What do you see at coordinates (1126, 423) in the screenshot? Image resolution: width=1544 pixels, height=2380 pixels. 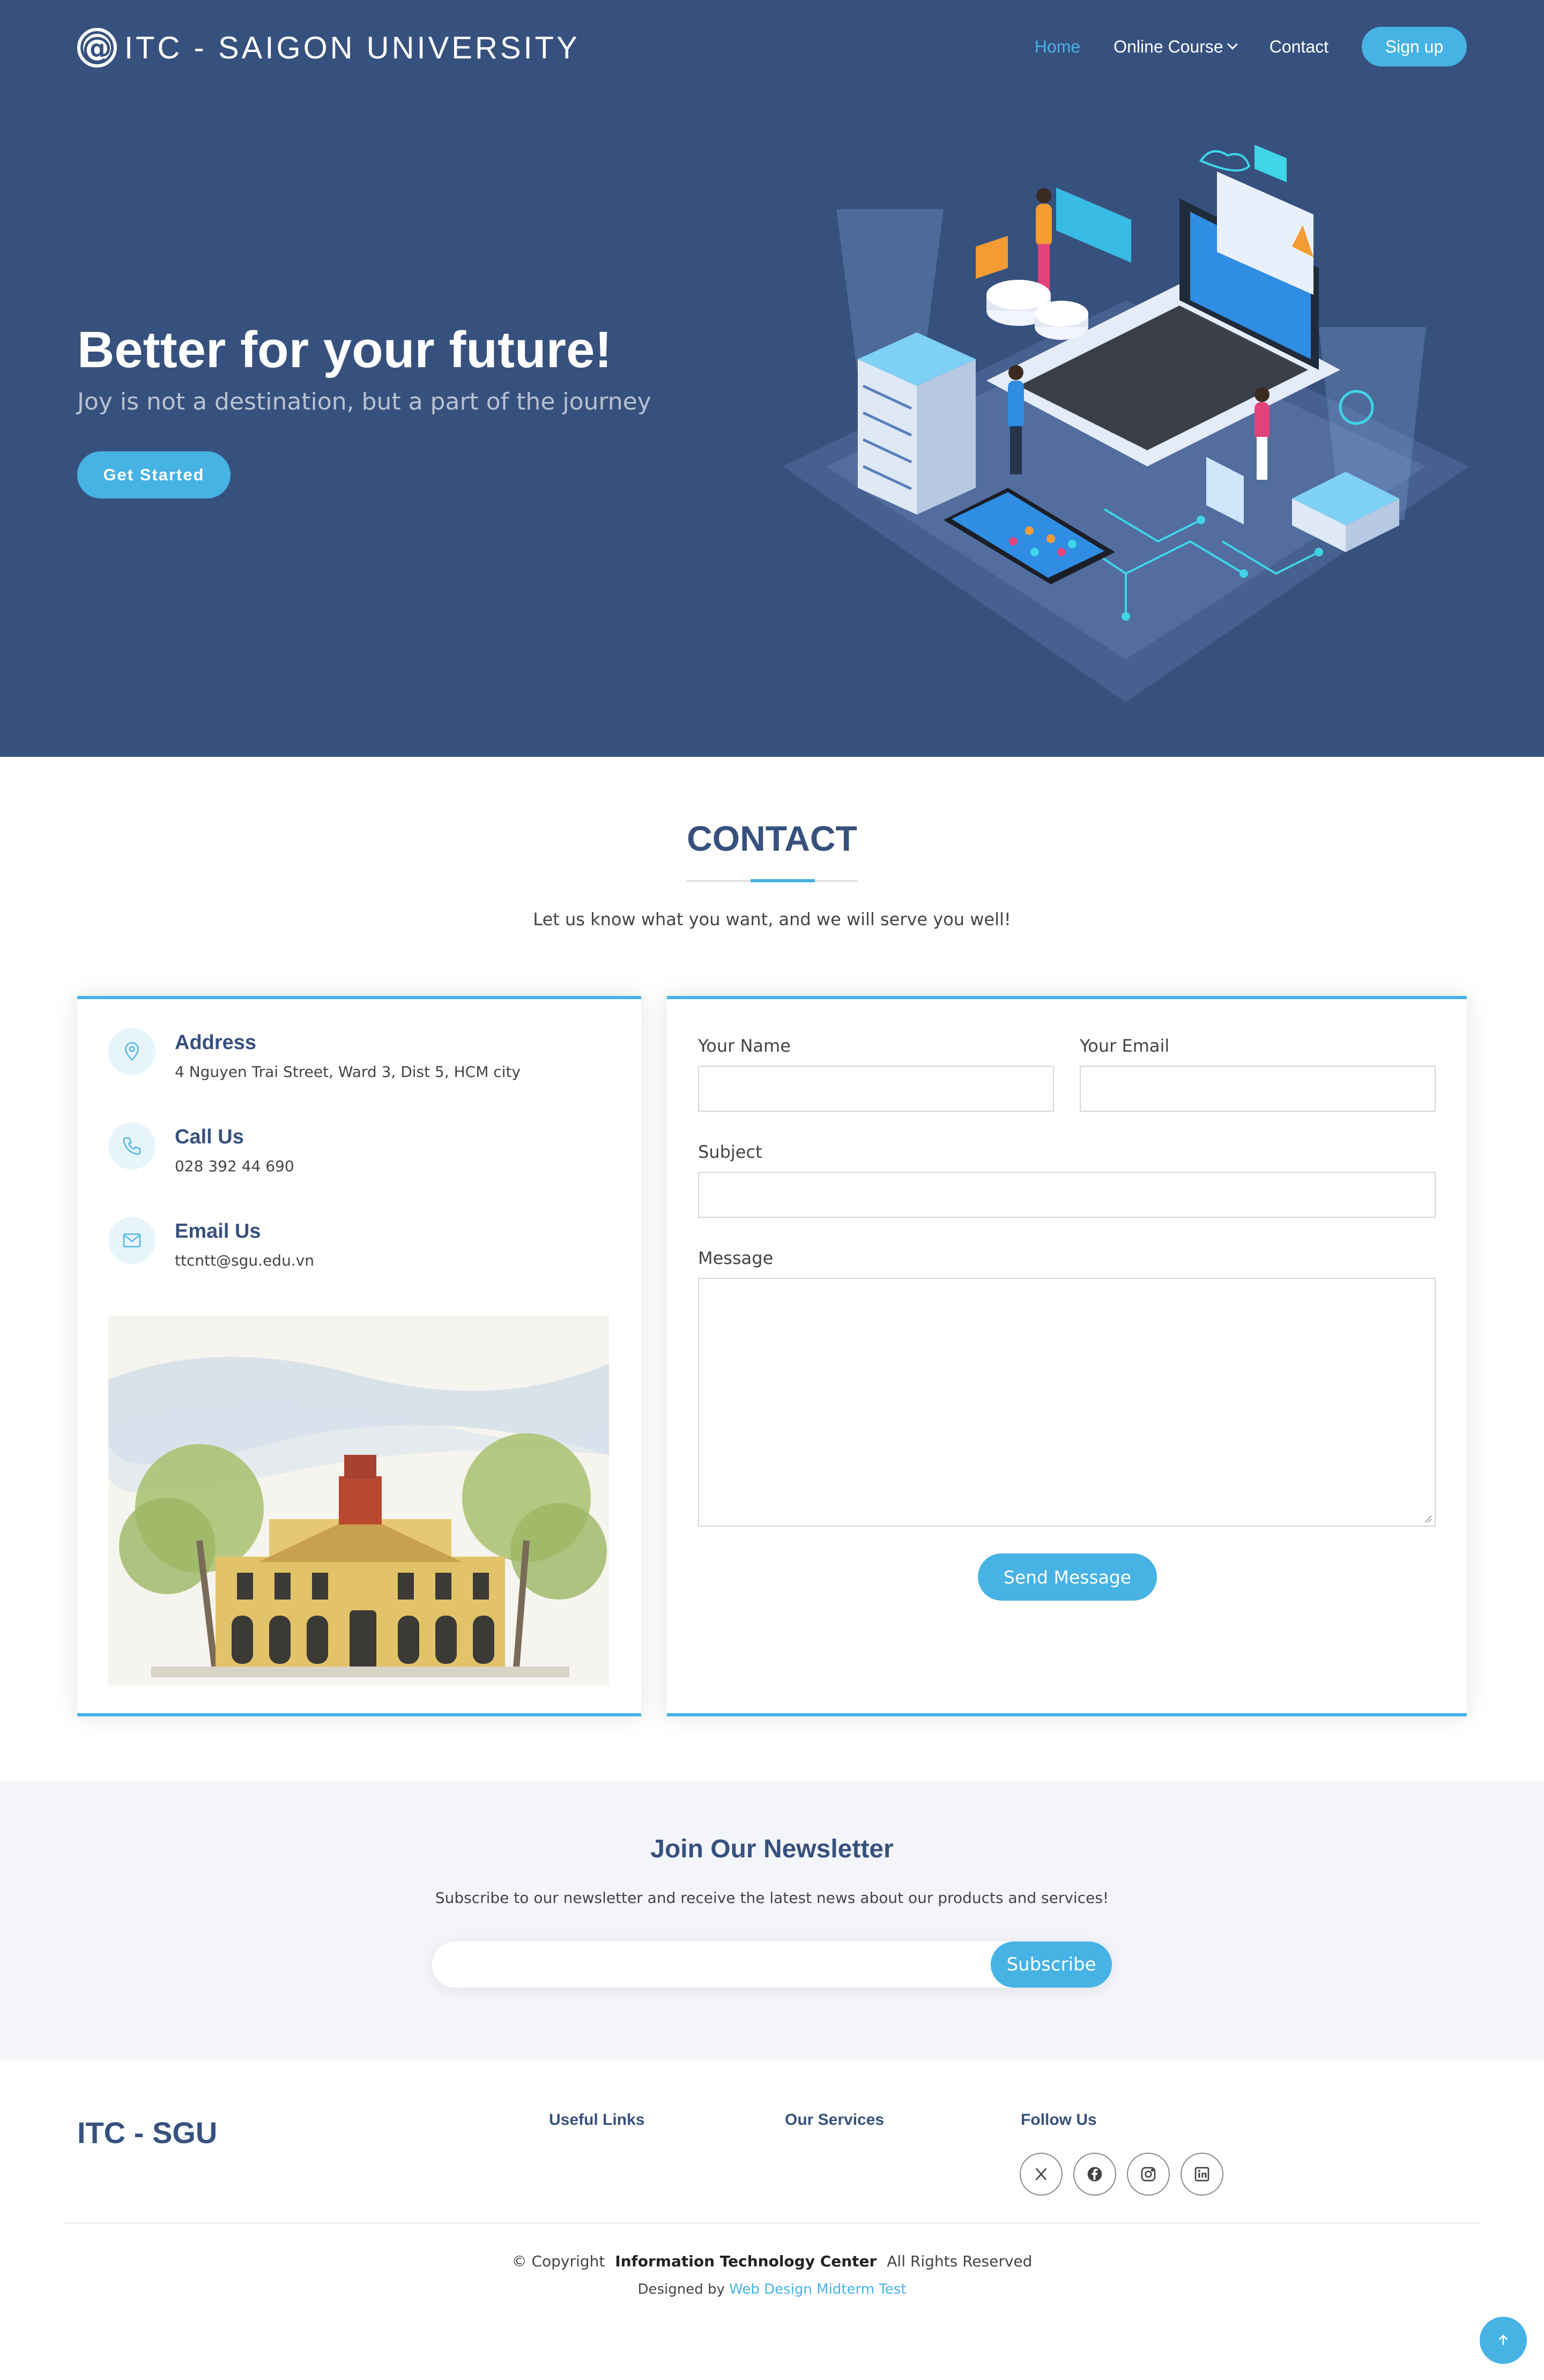 I see `hero-illustration` at bounding box center [1126, 423].